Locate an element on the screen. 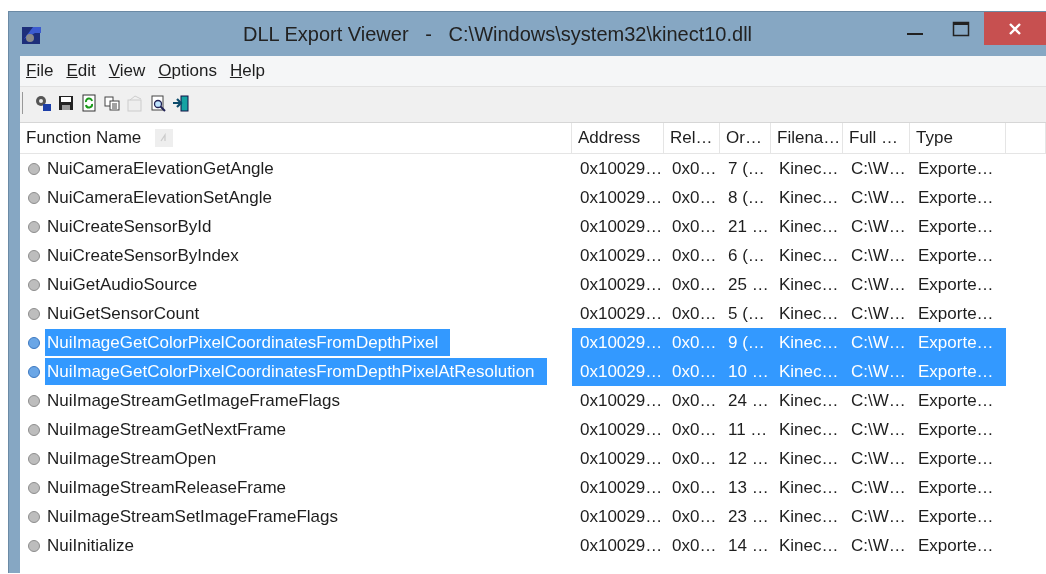 This screenshot has height=574, width=1046. refresh-icon is located at coordinates (89, 102).